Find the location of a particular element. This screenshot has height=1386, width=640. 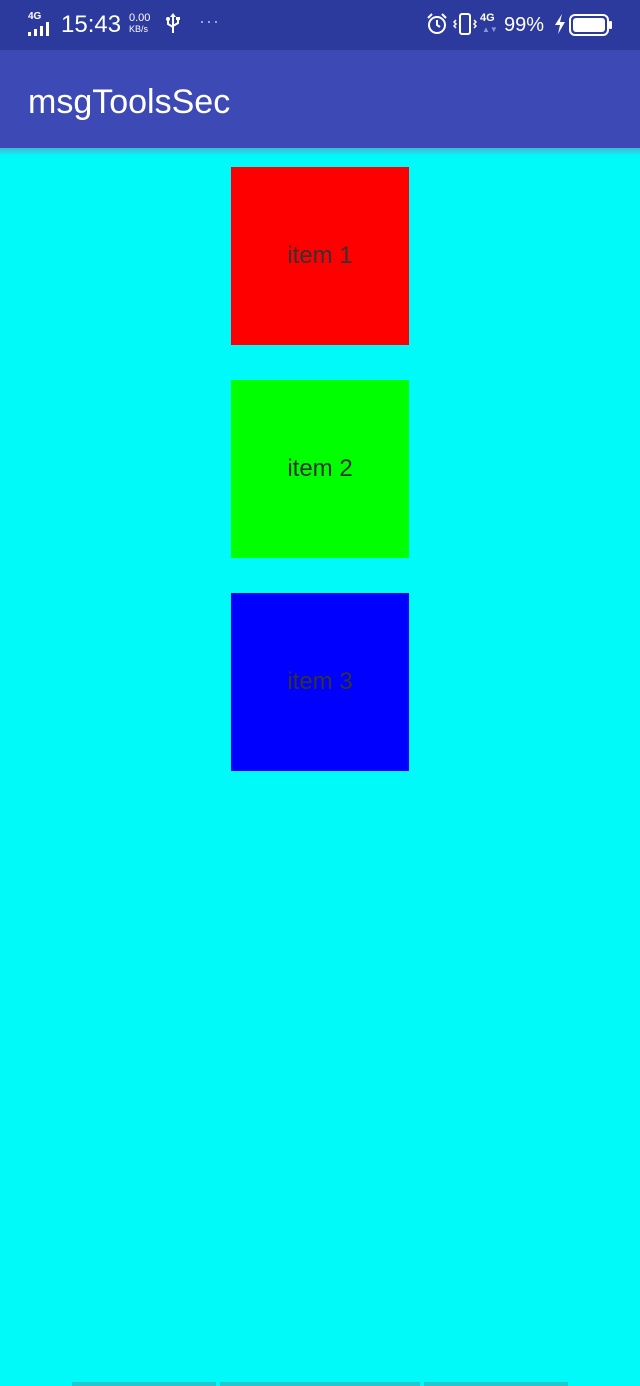

clock-time: 15:43 is located at coordinates (91, 24).